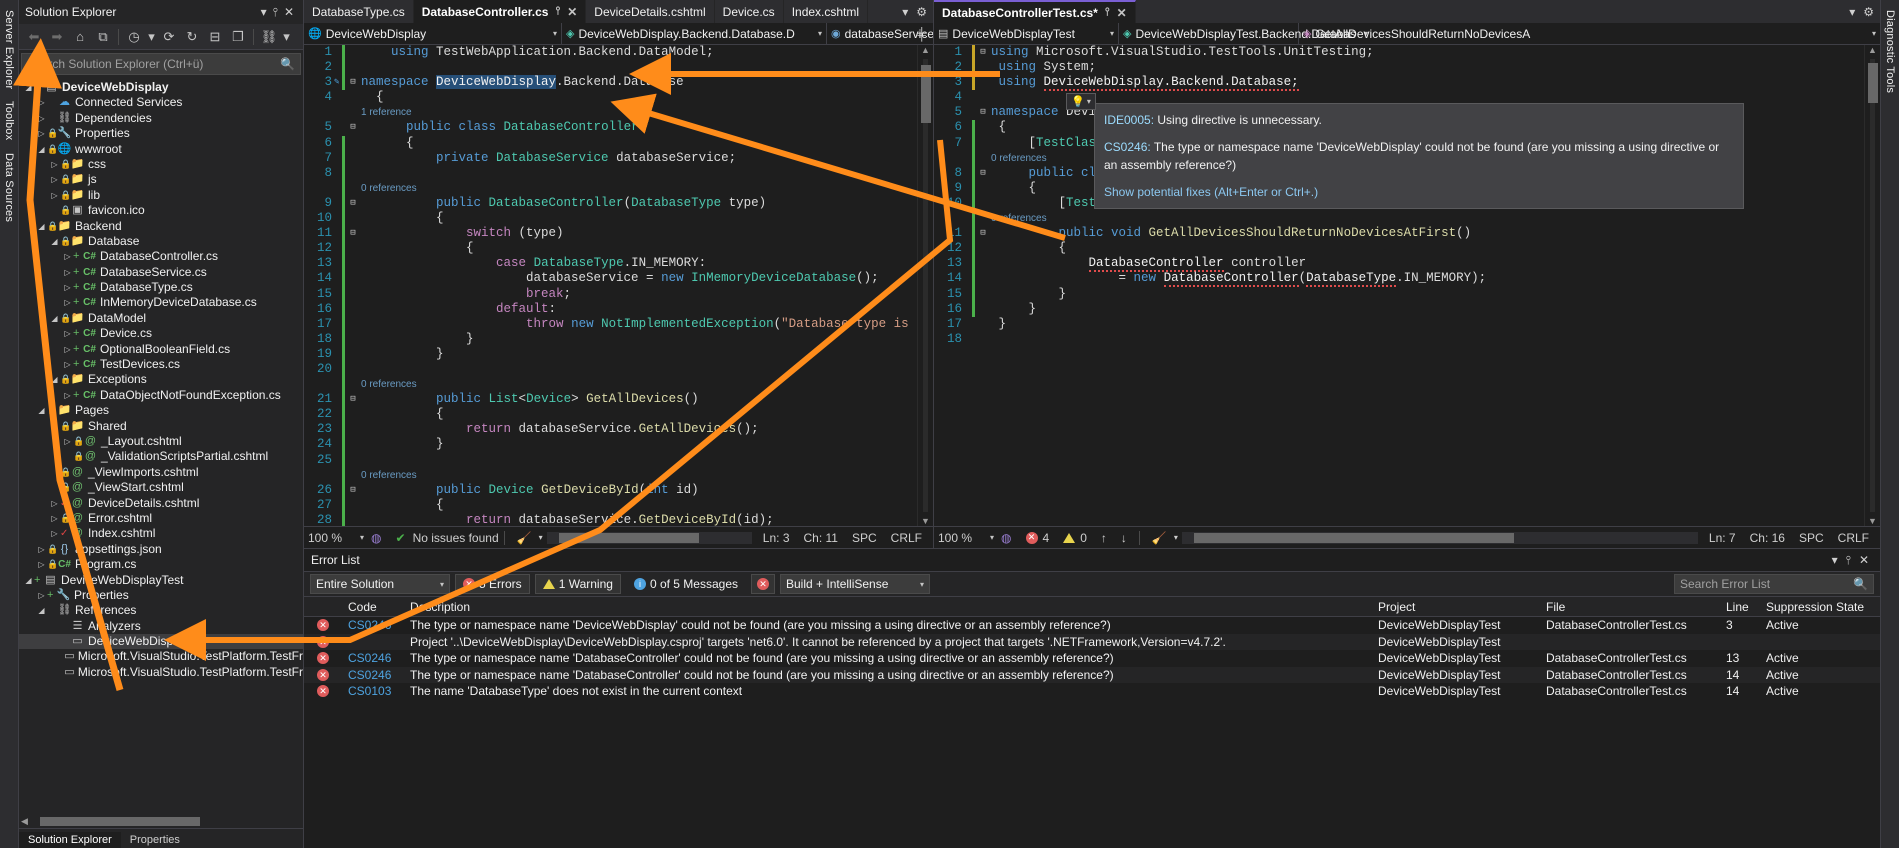 The height and width of the screenshot is (848, 1899). What do you see at coordinates (161, 349) in the screenshot?
I see `tree-item-optionalbooleanfield-cs: ▷ + C# OptionalBooleanField.cs` at bounding box center [161, 349].